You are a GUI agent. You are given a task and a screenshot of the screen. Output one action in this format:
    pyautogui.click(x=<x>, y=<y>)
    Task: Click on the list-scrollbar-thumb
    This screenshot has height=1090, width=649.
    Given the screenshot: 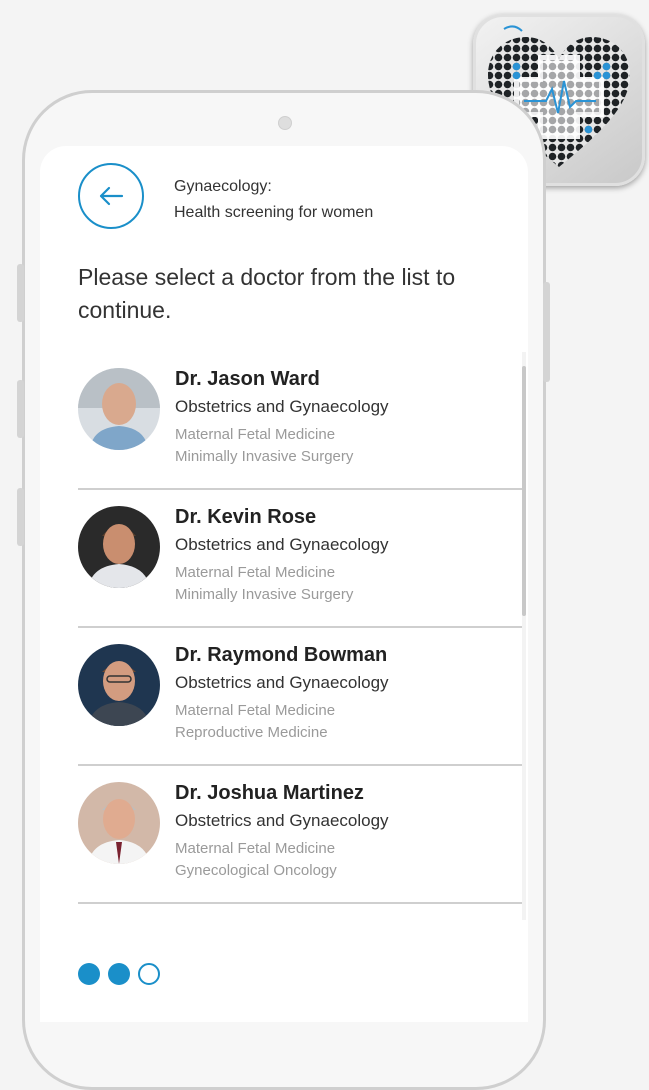 What is the action you would take?
    pyautogui.click(x=524, y=491)
    